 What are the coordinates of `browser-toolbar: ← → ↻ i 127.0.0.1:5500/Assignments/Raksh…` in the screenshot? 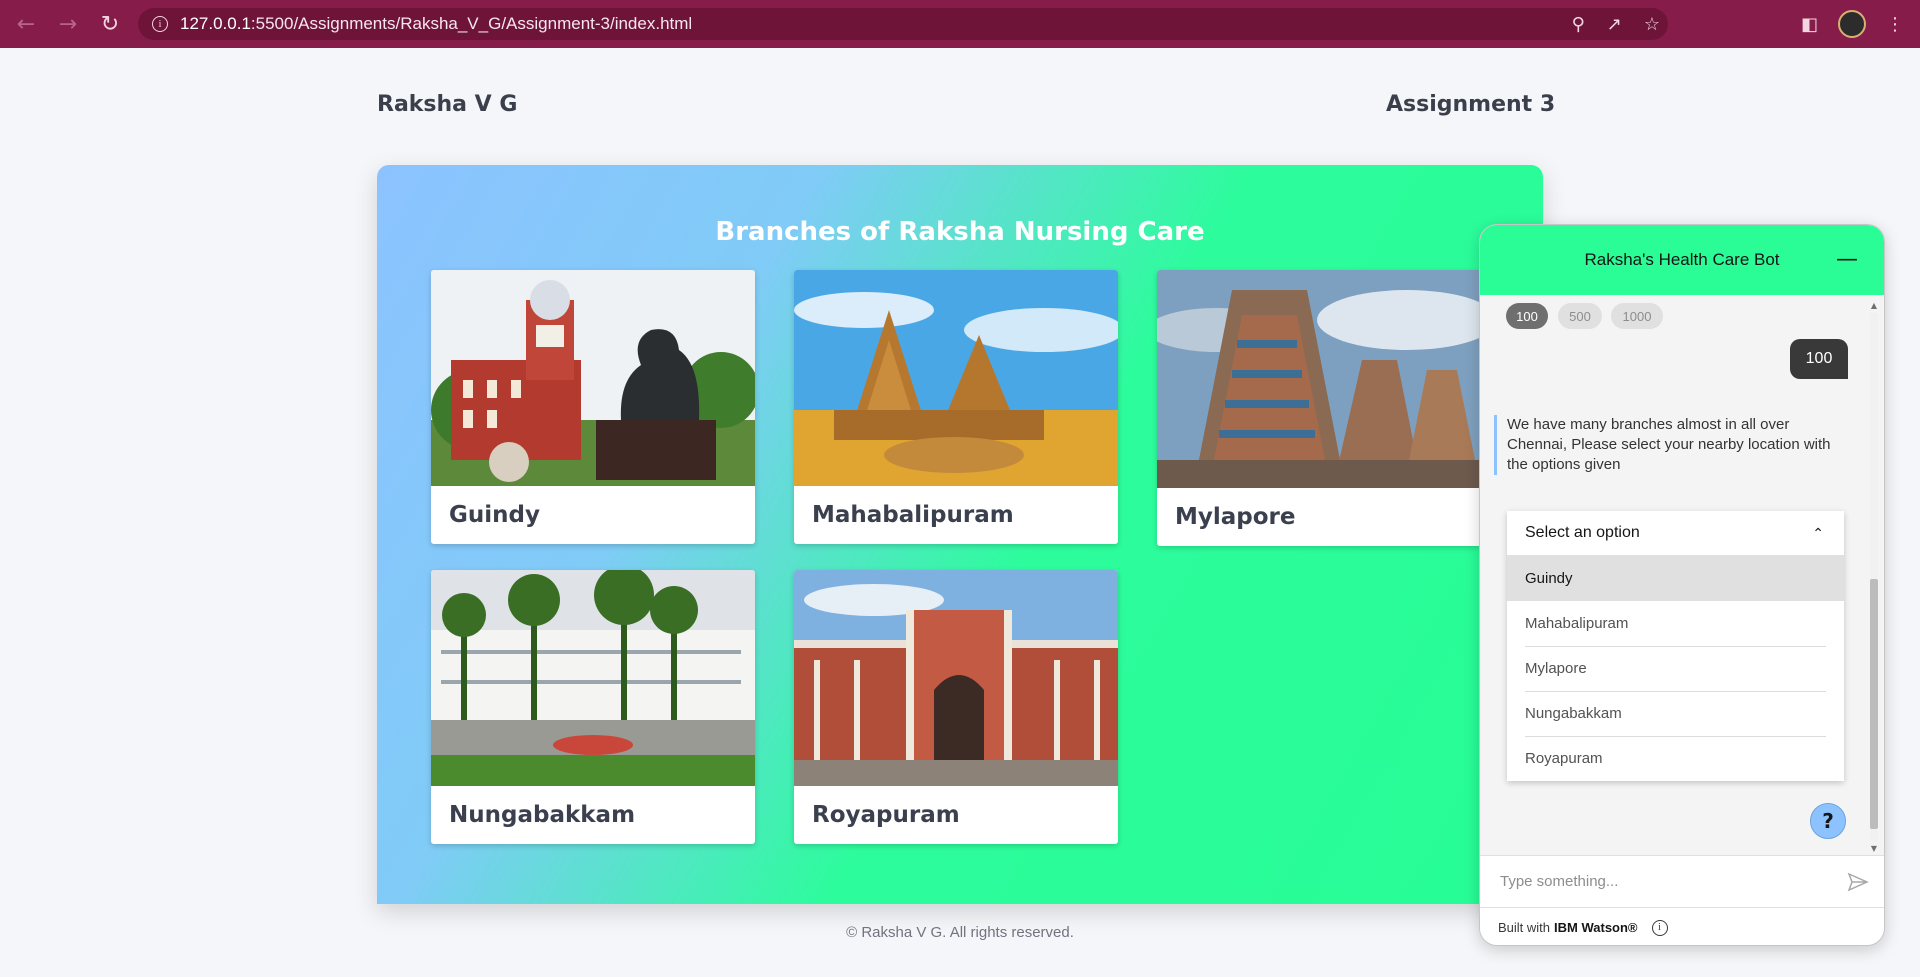 It's located at (960, 24).